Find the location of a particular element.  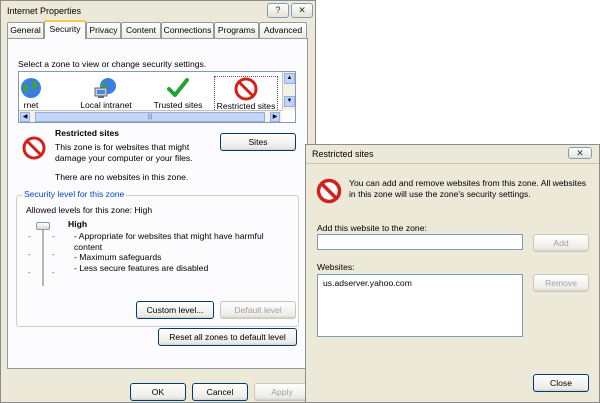

globe-icon is located at coordinates (31, 88).